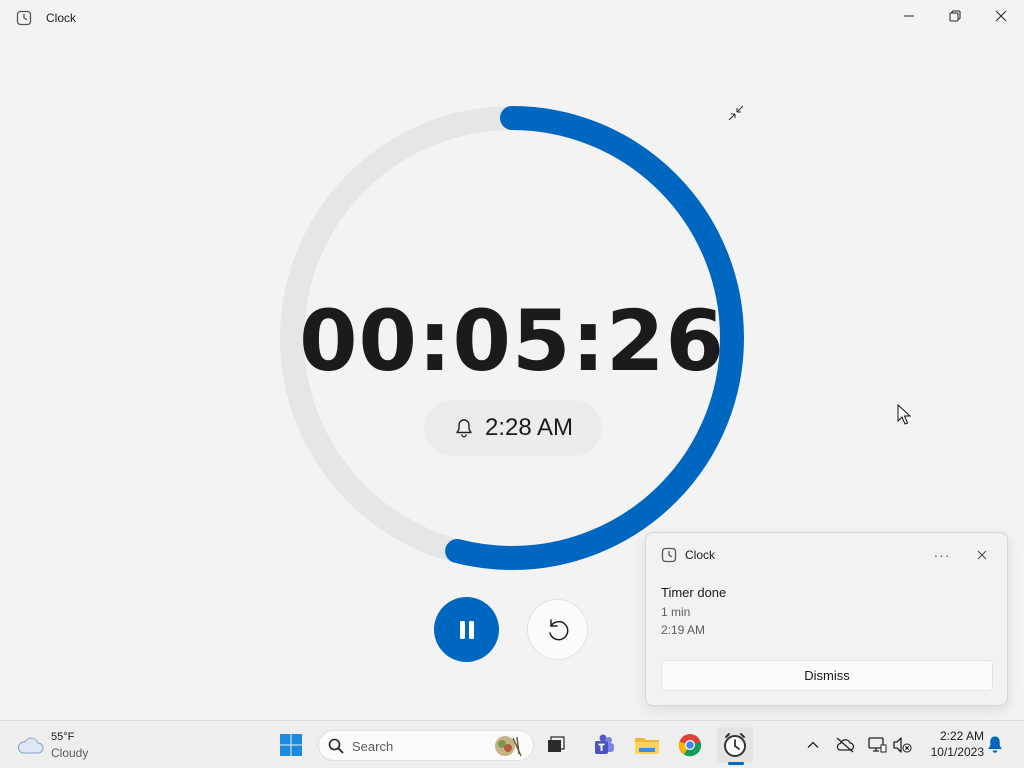 The width and height of the screenshot is (1024, 768). I want to click on timer-remaining: 00:05:26, so click(512, 341).